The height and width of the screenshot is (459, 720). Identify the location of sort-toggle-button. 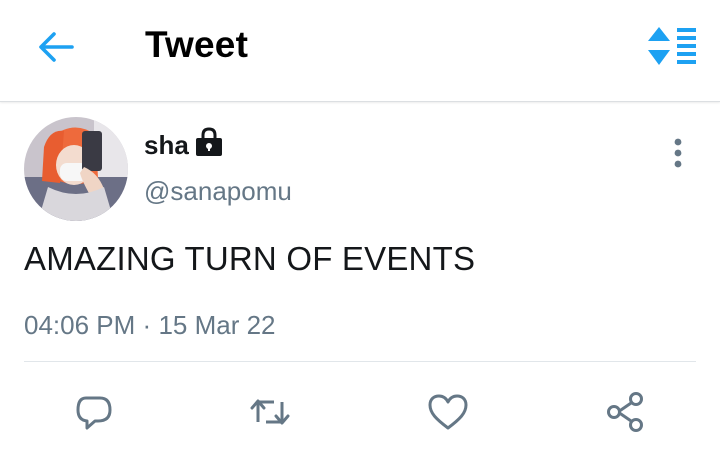
(672, 46).